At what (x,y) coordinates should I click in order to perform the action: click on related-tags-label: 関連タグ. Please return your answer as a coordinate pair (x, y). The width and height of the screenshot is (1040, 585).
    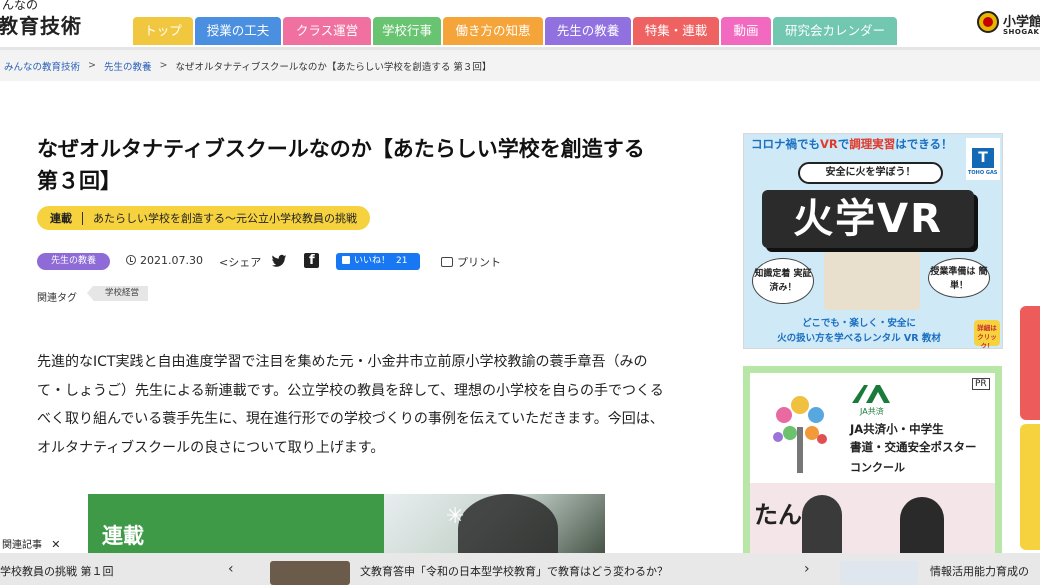
    Looking at the image, I should click on (57, 298).